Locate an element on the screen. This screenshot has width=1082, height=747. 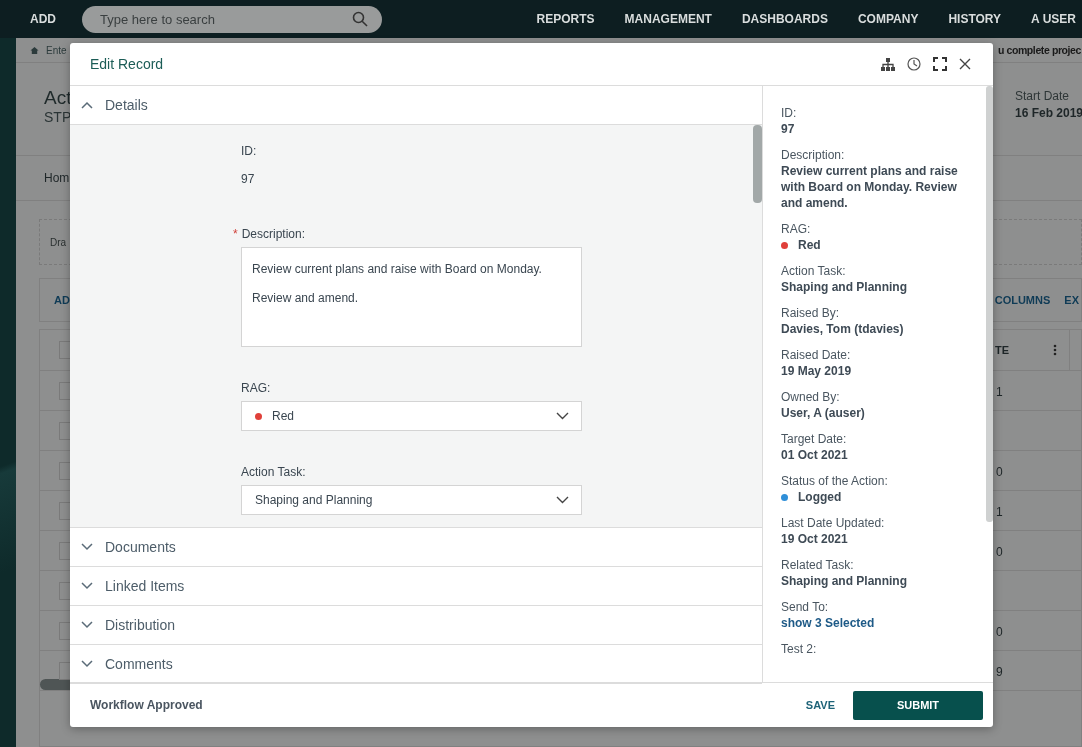
summary-value: Review current plans and raise with Board on Monday. Review and amend. is located at coordinates (870, 187).